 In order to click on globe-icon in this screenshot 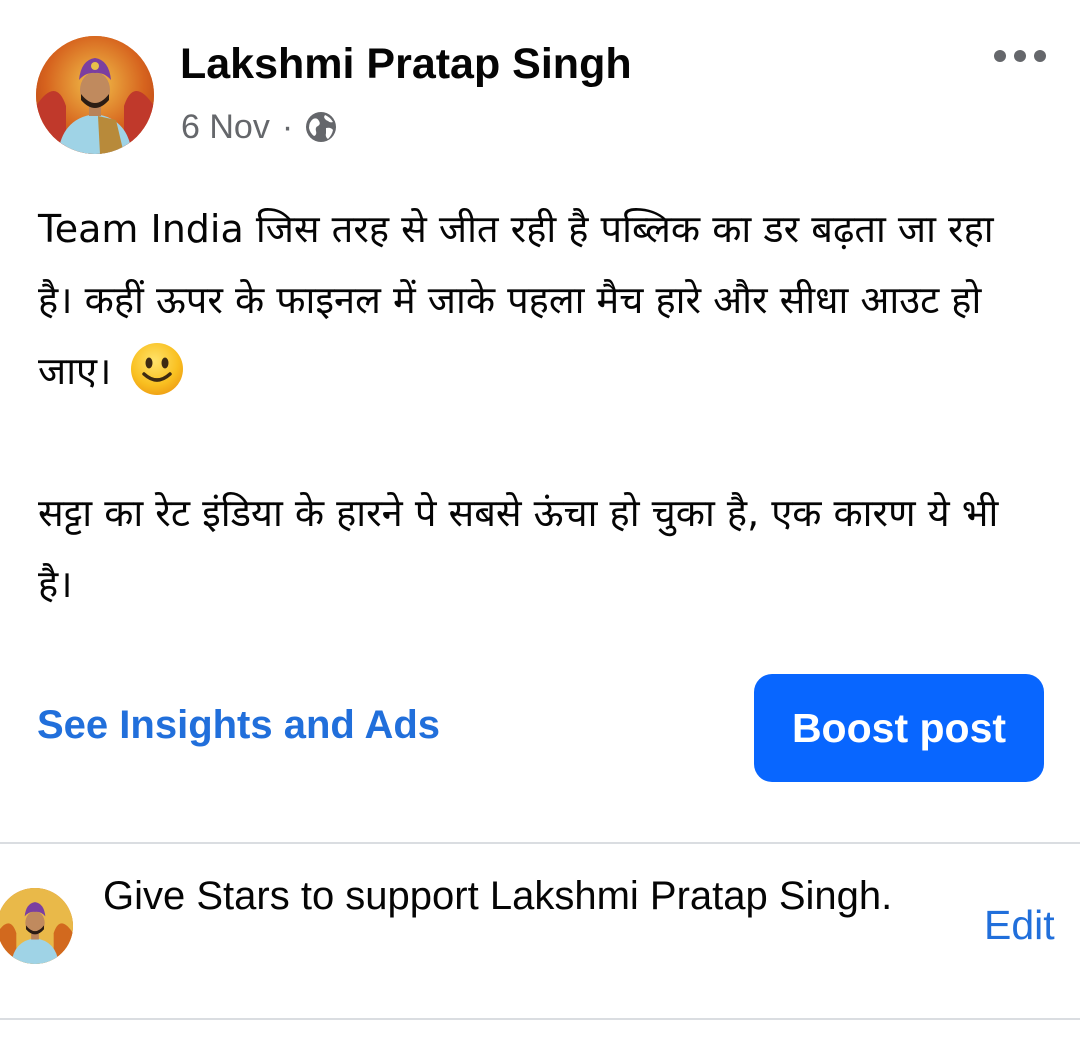, I will do `click(321, 127)`.